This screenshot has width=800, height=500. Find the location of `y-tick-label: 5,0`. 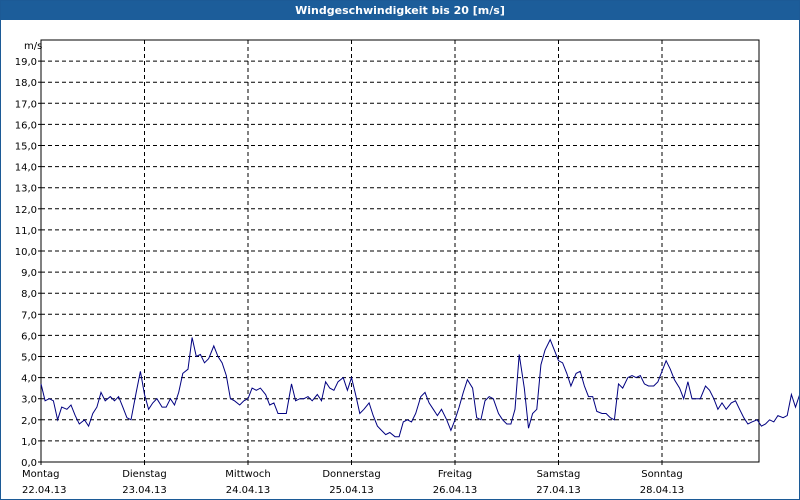

y-tick-label: 5,0 is located at coordinates (29, 358).